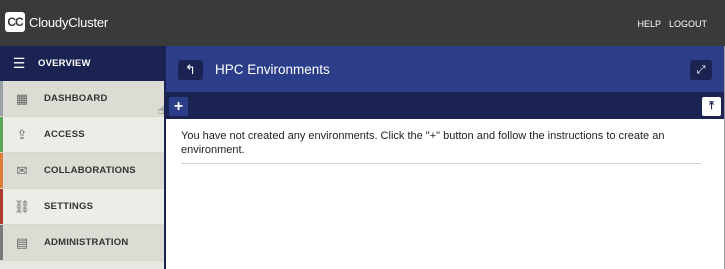 The image size is (725, 269). I want to click on brand-name: CloudyCluster, so click(68, 22).